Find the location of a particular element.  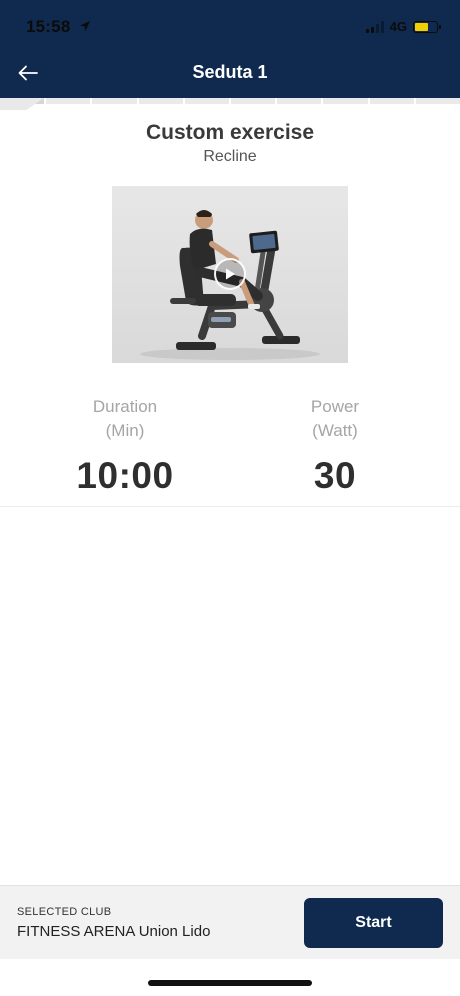

status-bar: 15:58 4G is located at coordinates (230, 26).